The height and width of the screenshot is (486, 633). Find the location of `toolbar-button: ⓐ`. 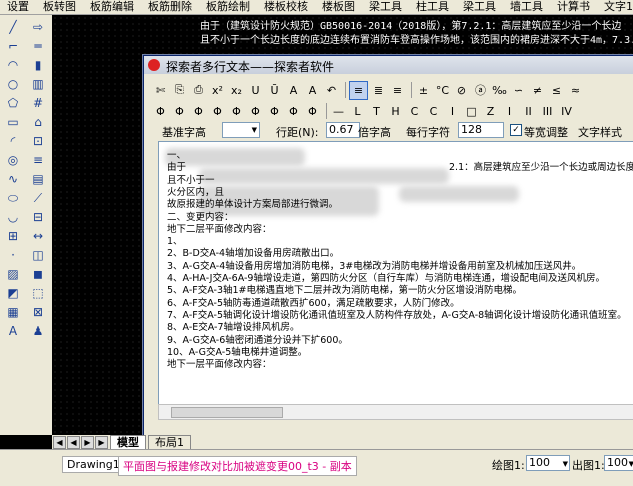

toolbar-button: ⓐ is located at coordinates (480, 90).